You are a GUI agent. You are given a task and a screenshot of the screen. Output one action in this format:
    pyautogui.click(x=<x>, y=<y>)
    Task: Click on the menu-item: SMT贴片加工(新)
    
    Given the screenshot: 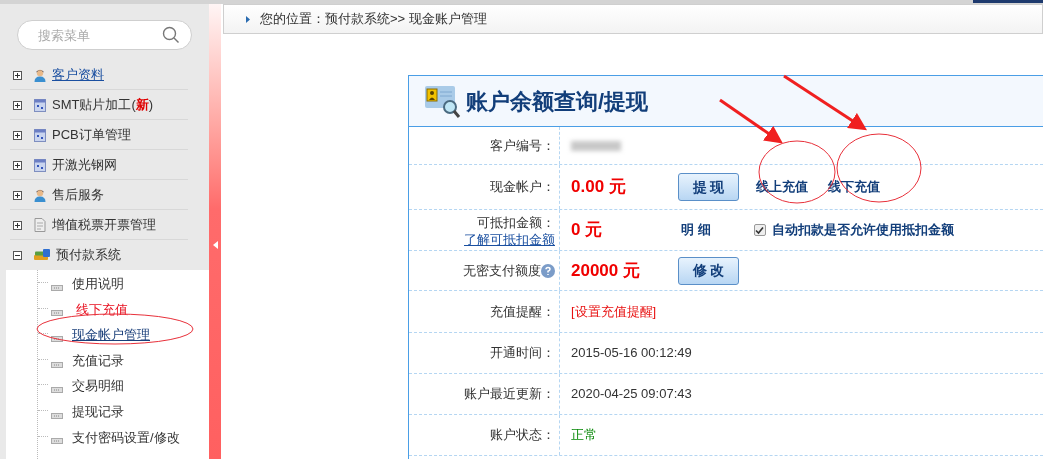 What is the action you would take?
    pyautogui.click(x=103, y=105)
    